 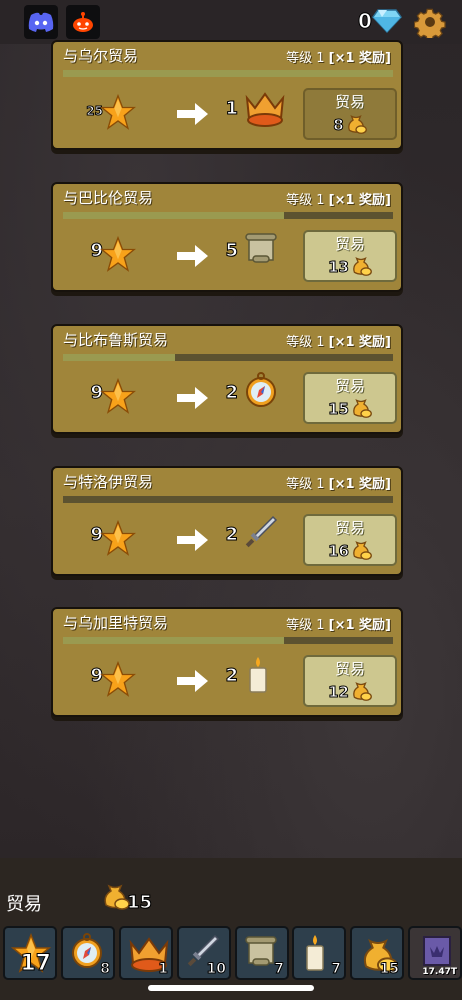 What do you see at coordinates (227, 95) in the screenshot?
I see `trade-card: 与乌尔贸易 等级 1 [×1 奖励] 25 1 贸易 8` at bounding box center [227, 95].